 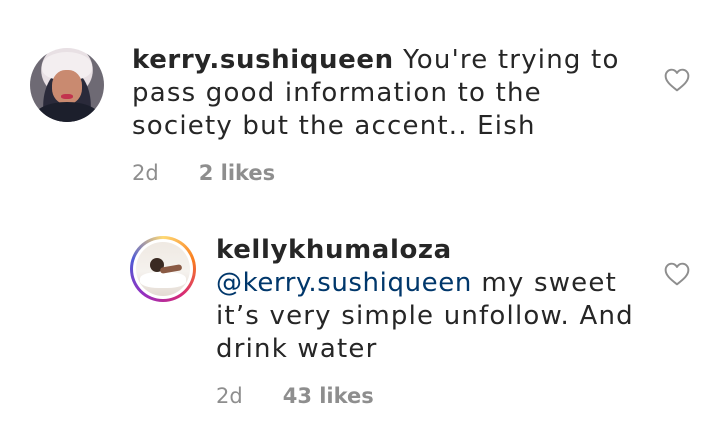 I want to click on story-ring, so click(x=163, y=269).